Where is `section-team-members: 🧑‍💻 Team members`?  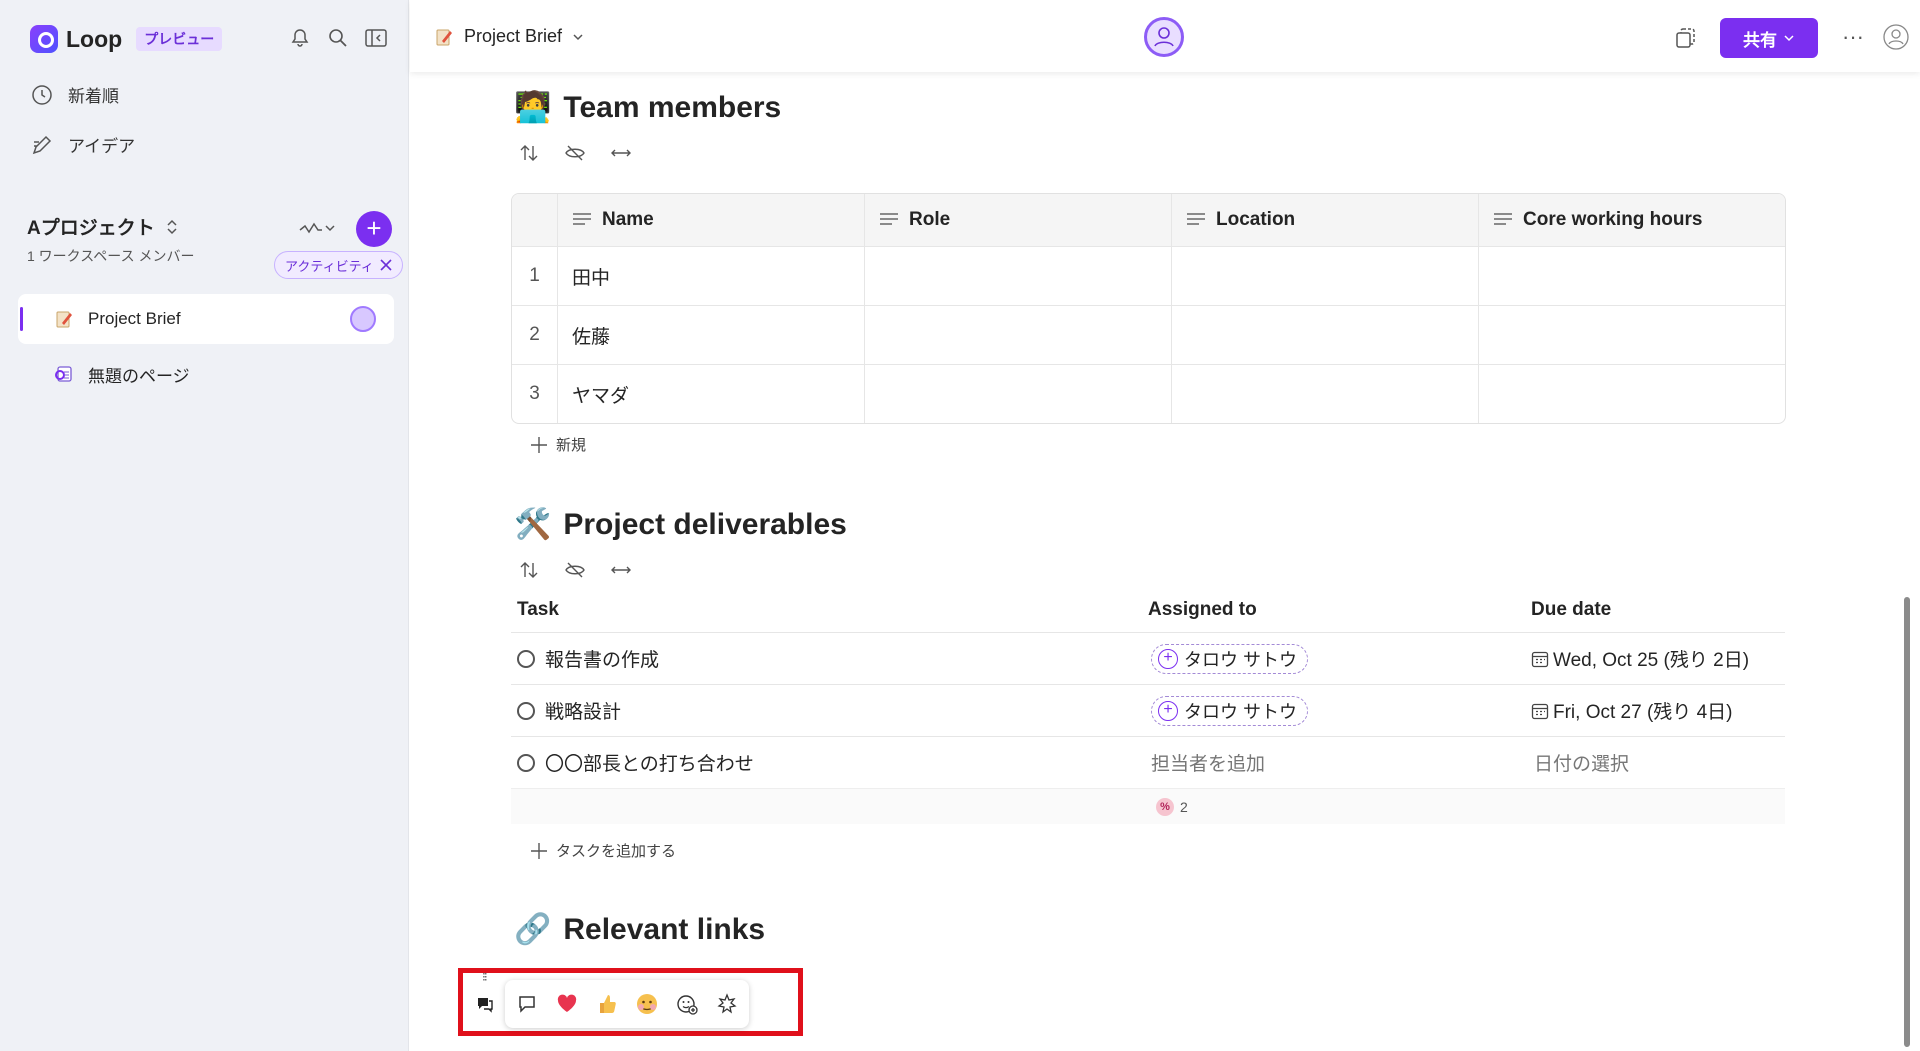 section-team-members: 🧑‍💻 Team members is located at coordinates (647, 107).